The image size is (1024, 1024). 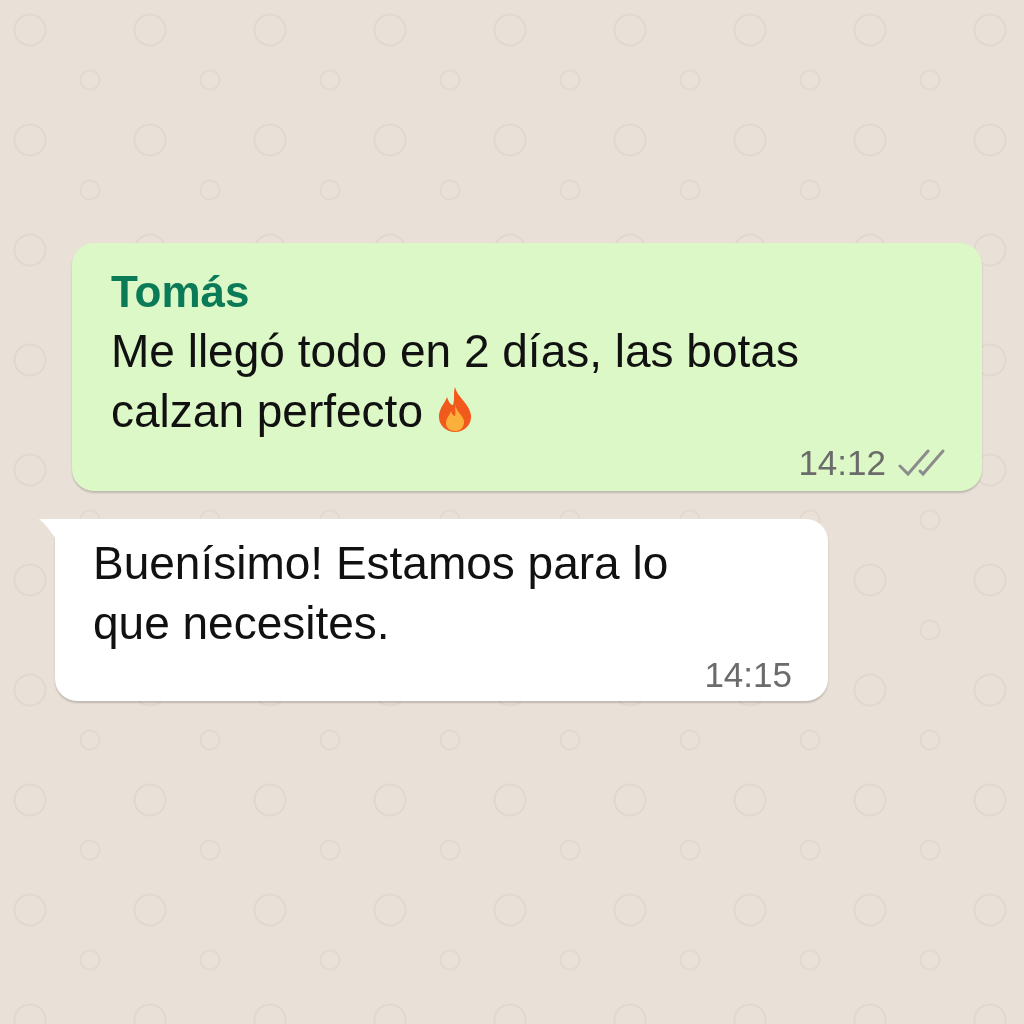 I want to click on message-text: Buenísimo! Estamos para lo que necesites., so click(x=381, y=593).